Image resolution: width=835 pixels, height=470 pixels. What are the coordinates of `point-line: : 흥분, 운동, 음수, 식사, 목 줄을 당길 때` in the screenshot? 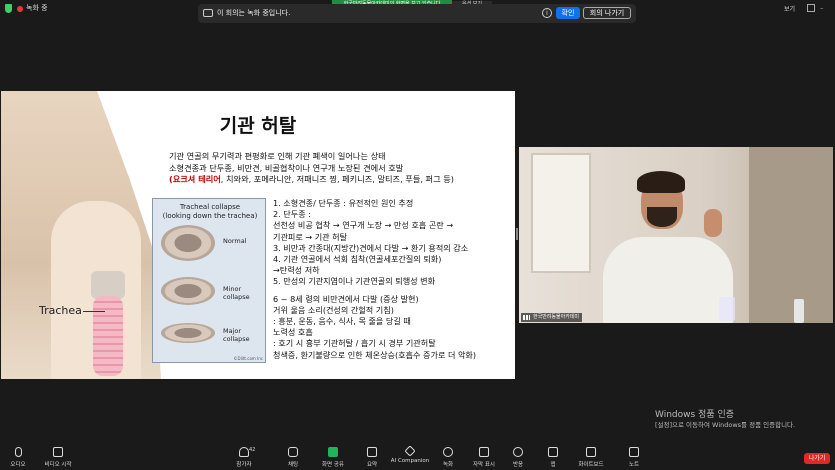 It's located at (342, 321).